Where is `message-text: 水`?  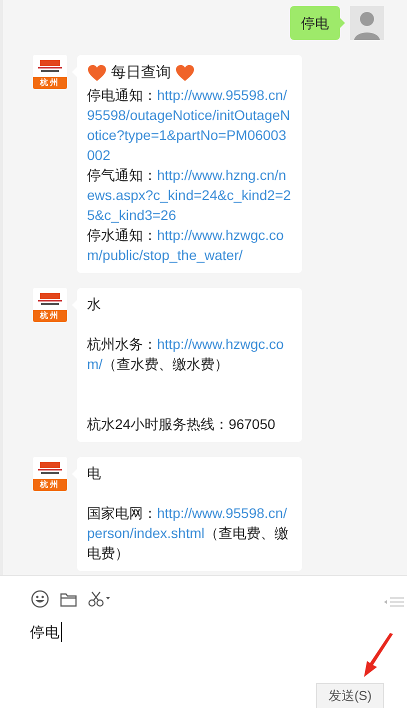 message-text: 水 is located at coordinates (94, 304).